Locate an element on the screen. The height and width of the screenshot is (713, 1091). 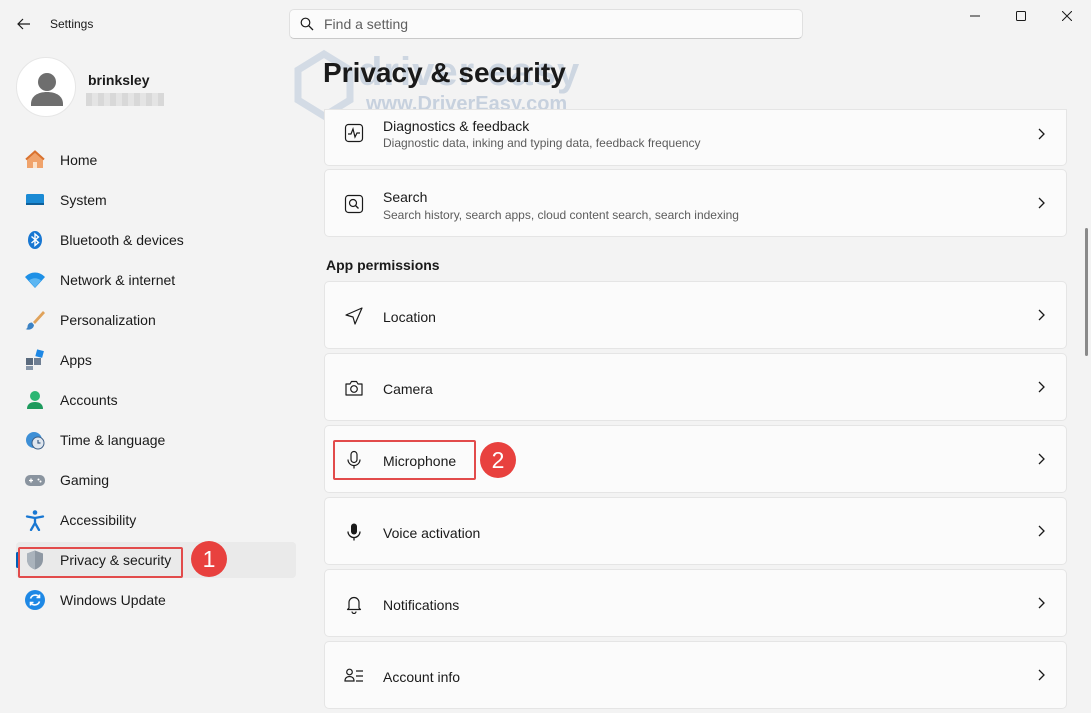
title-bar: Settings is located at coordinates (545, 24).